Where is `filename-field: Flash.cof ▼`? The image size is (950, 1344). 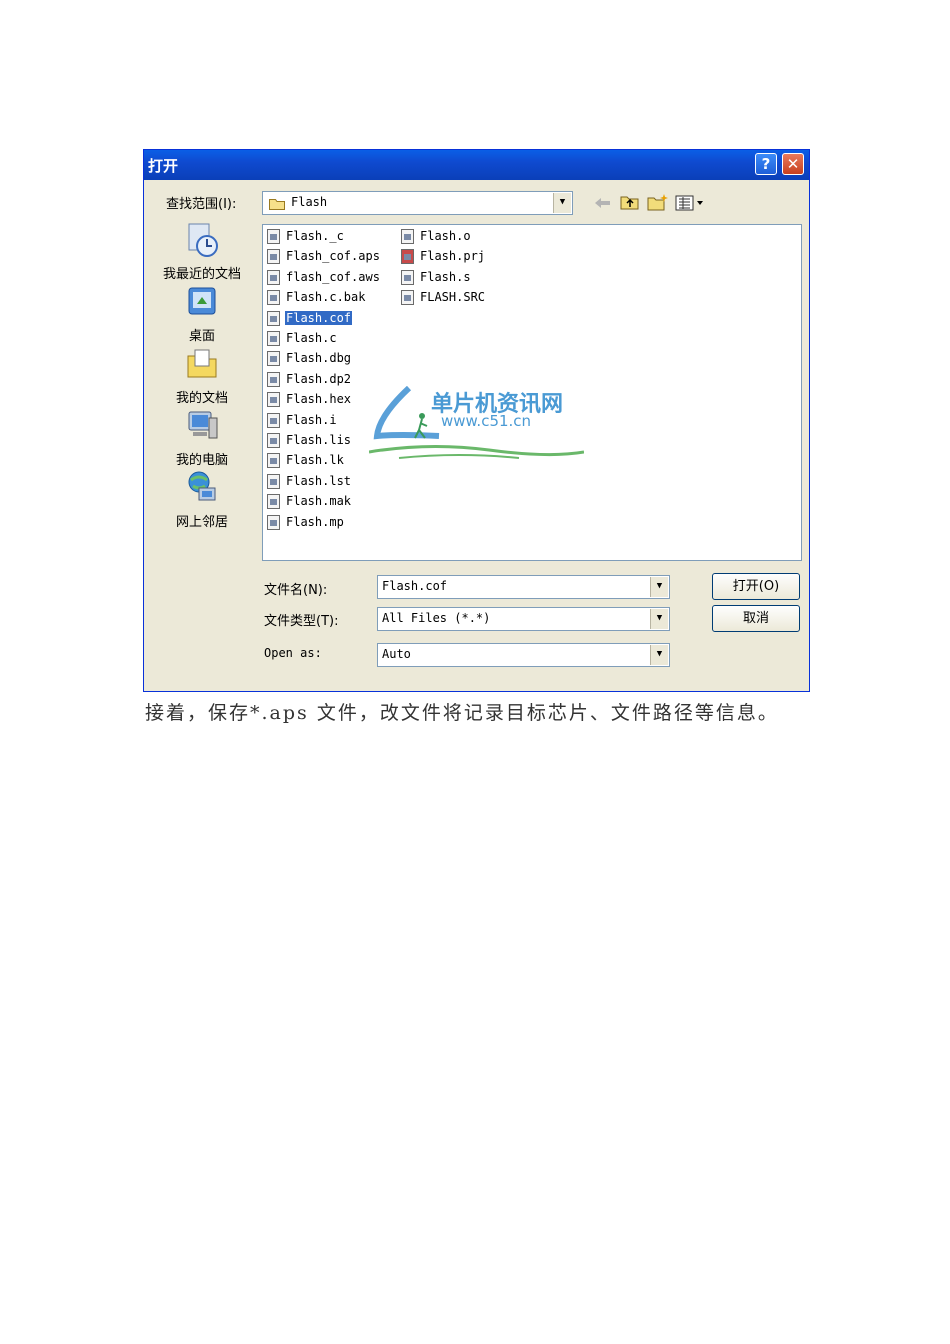
filename-field: Flash.cof ▼ is located at coordinates (523, 587).